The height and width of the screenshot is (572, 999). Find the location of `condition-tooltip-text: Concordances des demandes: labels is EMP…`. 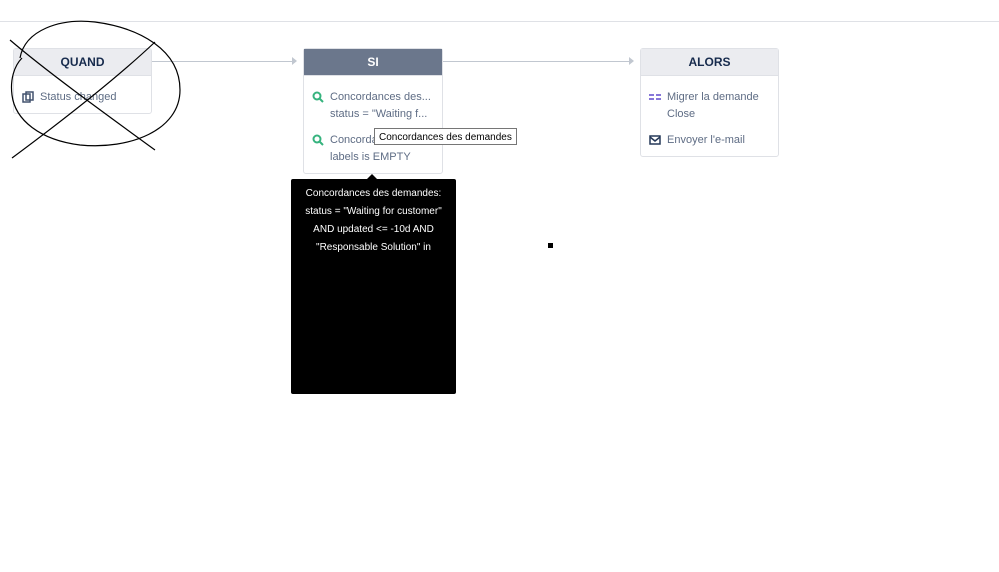

condition-tooltip-text: Concordances des demandes: labels is EMP… is located at coordinates (373, 553).